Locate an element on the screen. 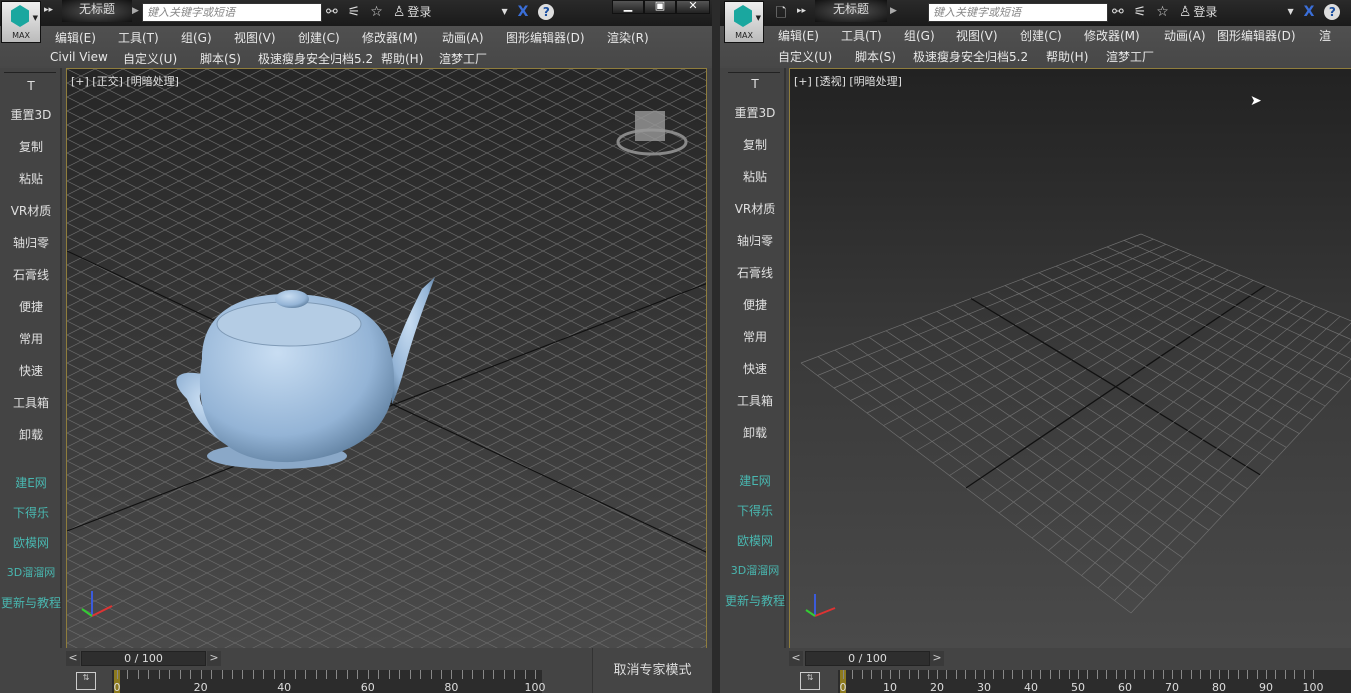 The width and height of the screenshot is (1351, 693). viewport-label: [+] [正交] [明暗处理] is located at coordinates (125, 81).